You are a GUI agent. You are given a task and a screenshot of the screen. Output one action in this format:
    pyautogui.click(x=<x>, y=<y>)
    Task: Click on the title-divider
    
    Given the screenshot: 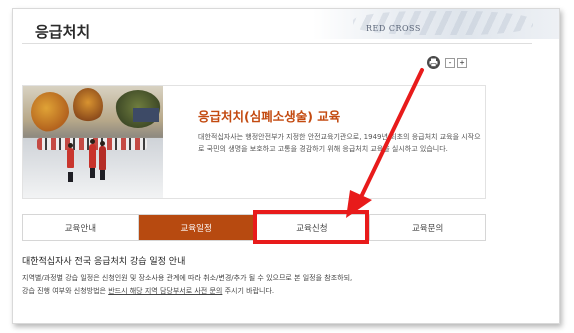 What is the action you would take?
    pyautogui.click(x=277, y=43)
    